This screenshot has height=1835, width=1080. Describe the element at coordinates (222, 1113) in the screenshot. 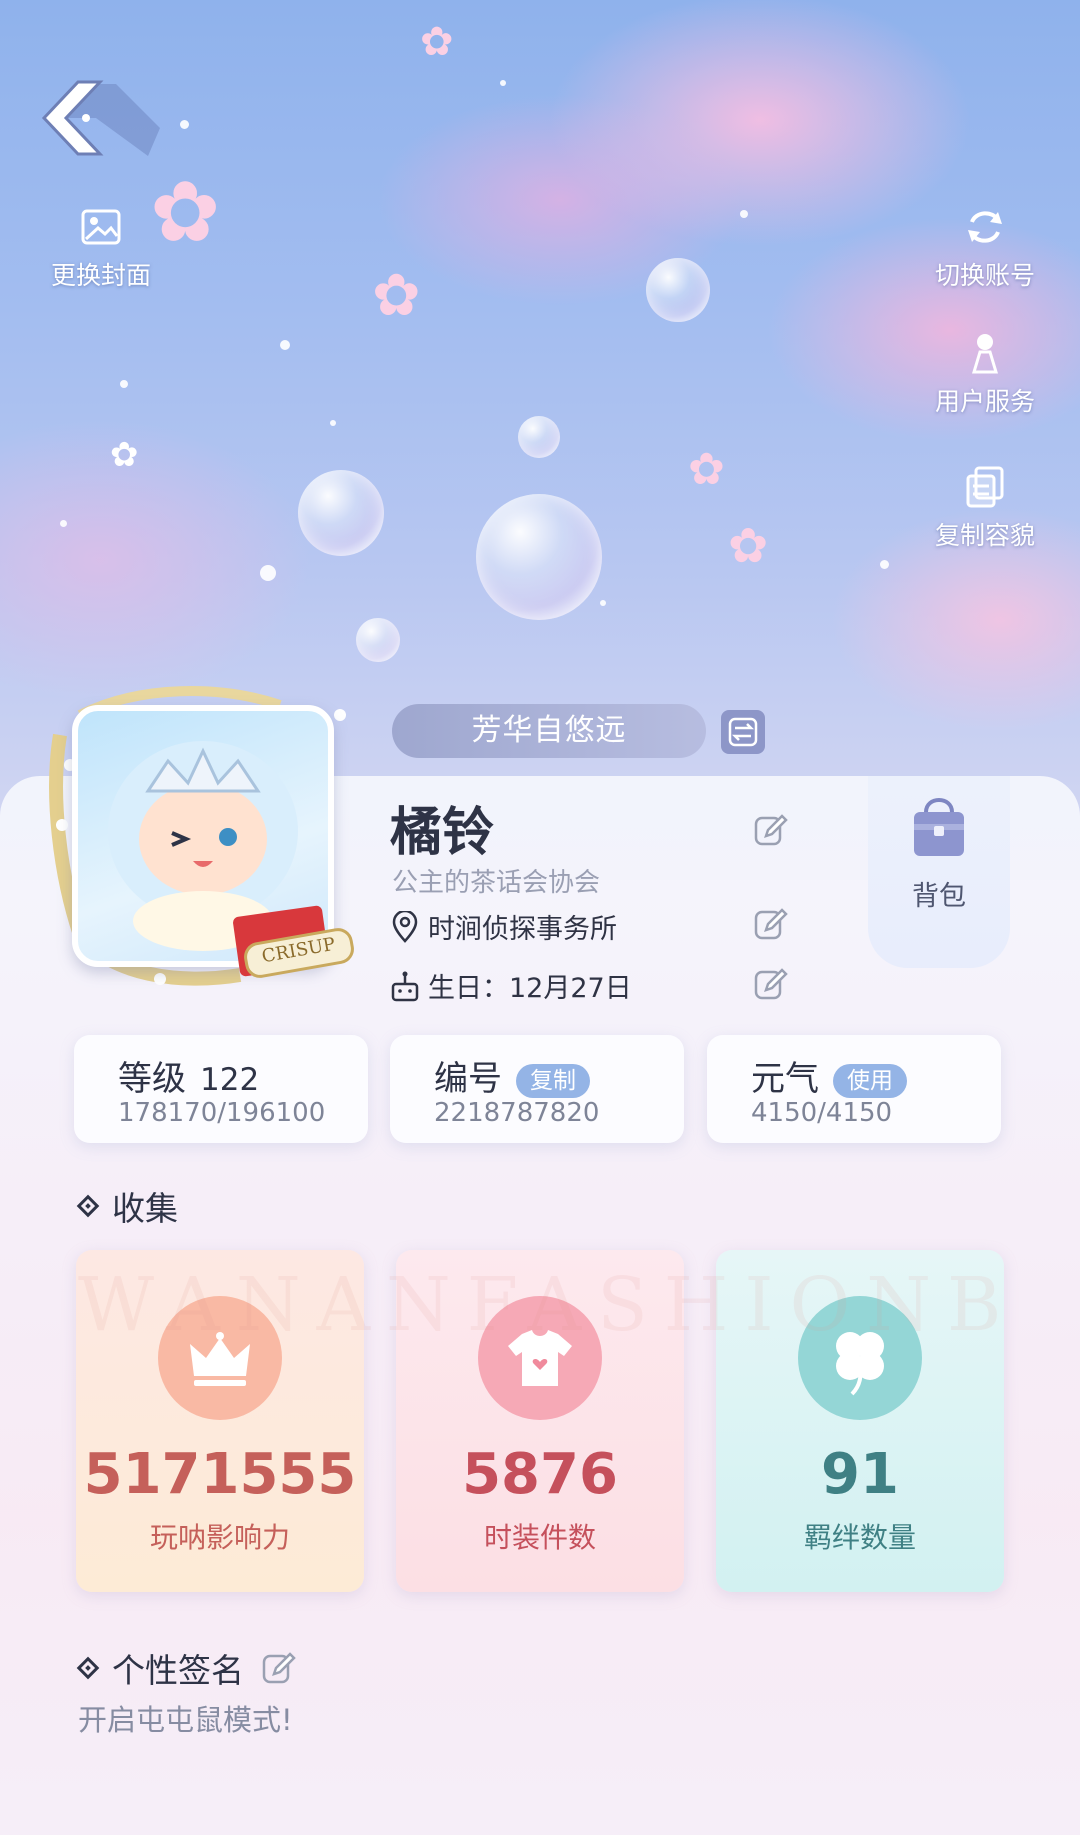

I see `level-exp: 178170/196100` at that location.